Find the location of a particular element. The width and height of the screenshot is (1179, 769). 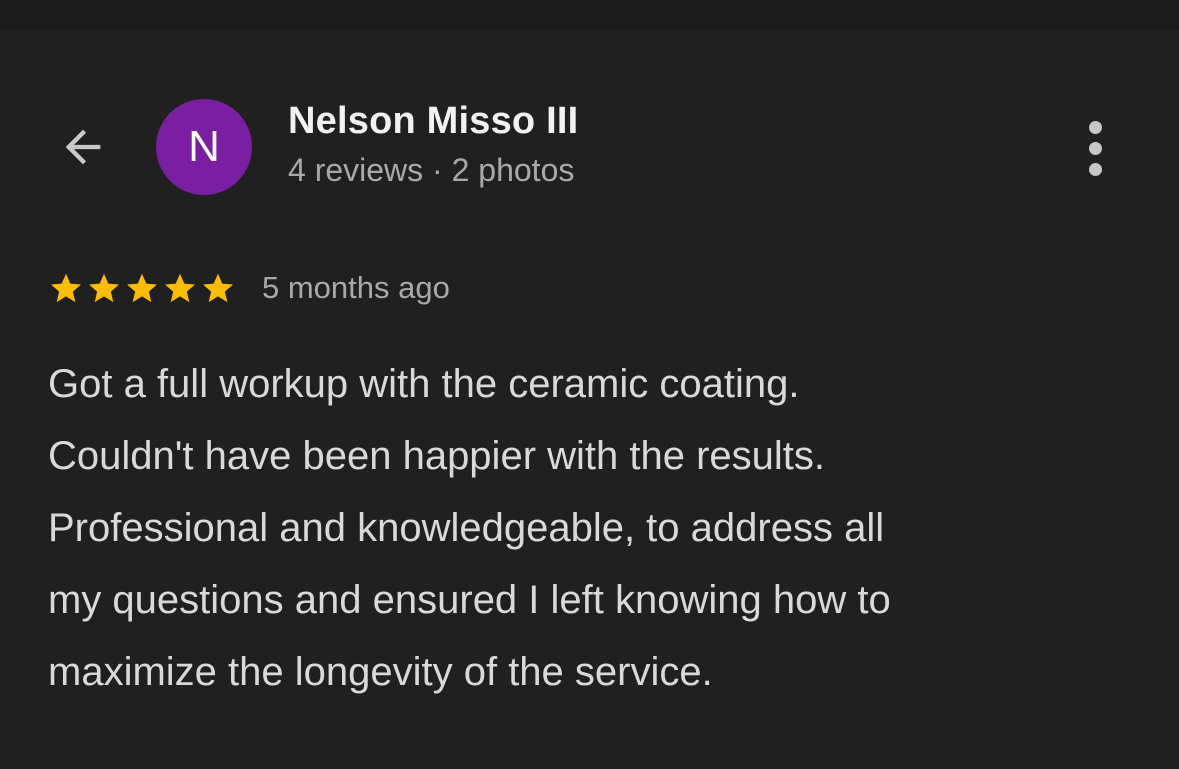

avatar: N is located at coordinates (204, 147).